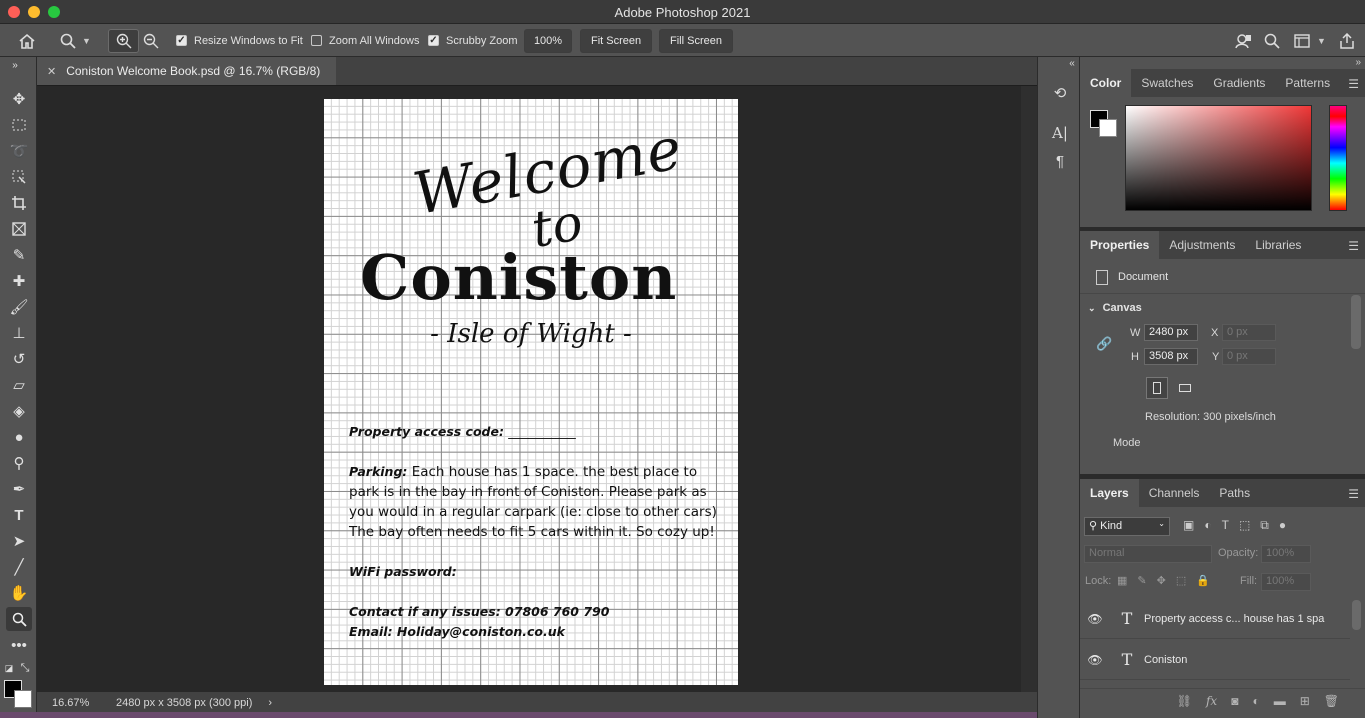 The height and width of the screenshot is (718, 1365). I want to click on delete-layer-icon: 🗑, so click(1331, 701).